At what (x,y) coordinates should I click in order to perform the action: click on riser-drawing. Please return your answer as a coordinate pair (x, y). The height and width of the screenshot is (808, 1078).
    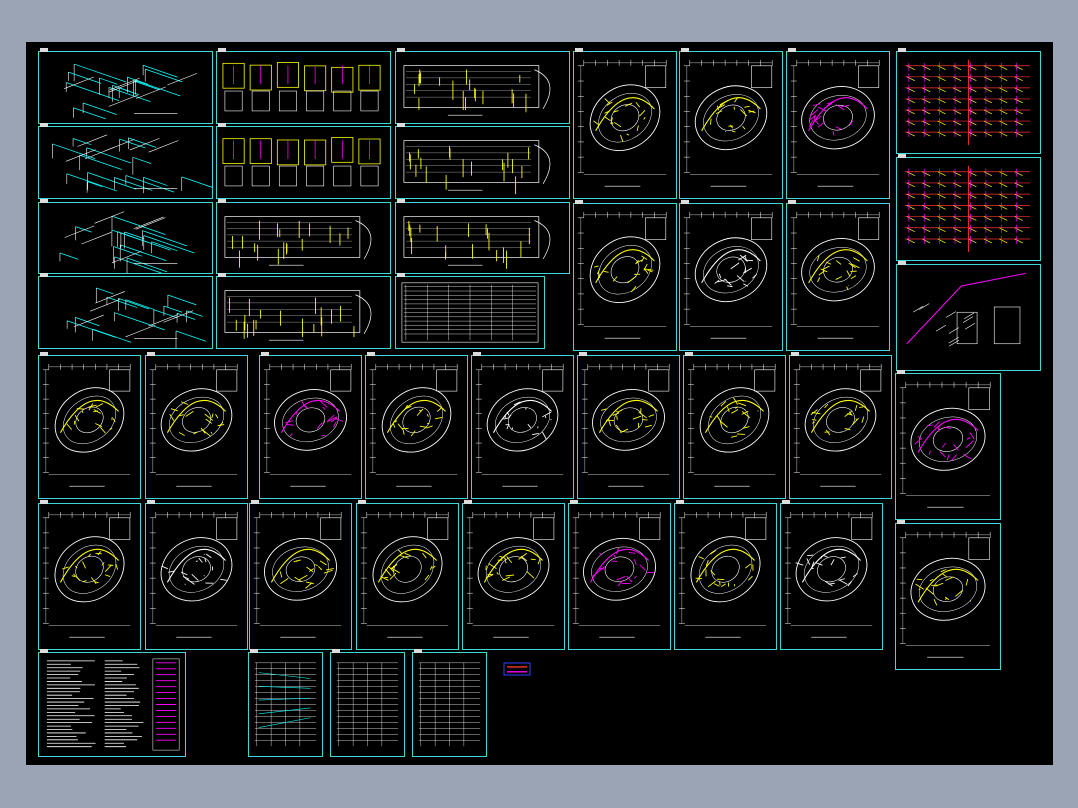
    Looking at the image, I should click on (966, 309).